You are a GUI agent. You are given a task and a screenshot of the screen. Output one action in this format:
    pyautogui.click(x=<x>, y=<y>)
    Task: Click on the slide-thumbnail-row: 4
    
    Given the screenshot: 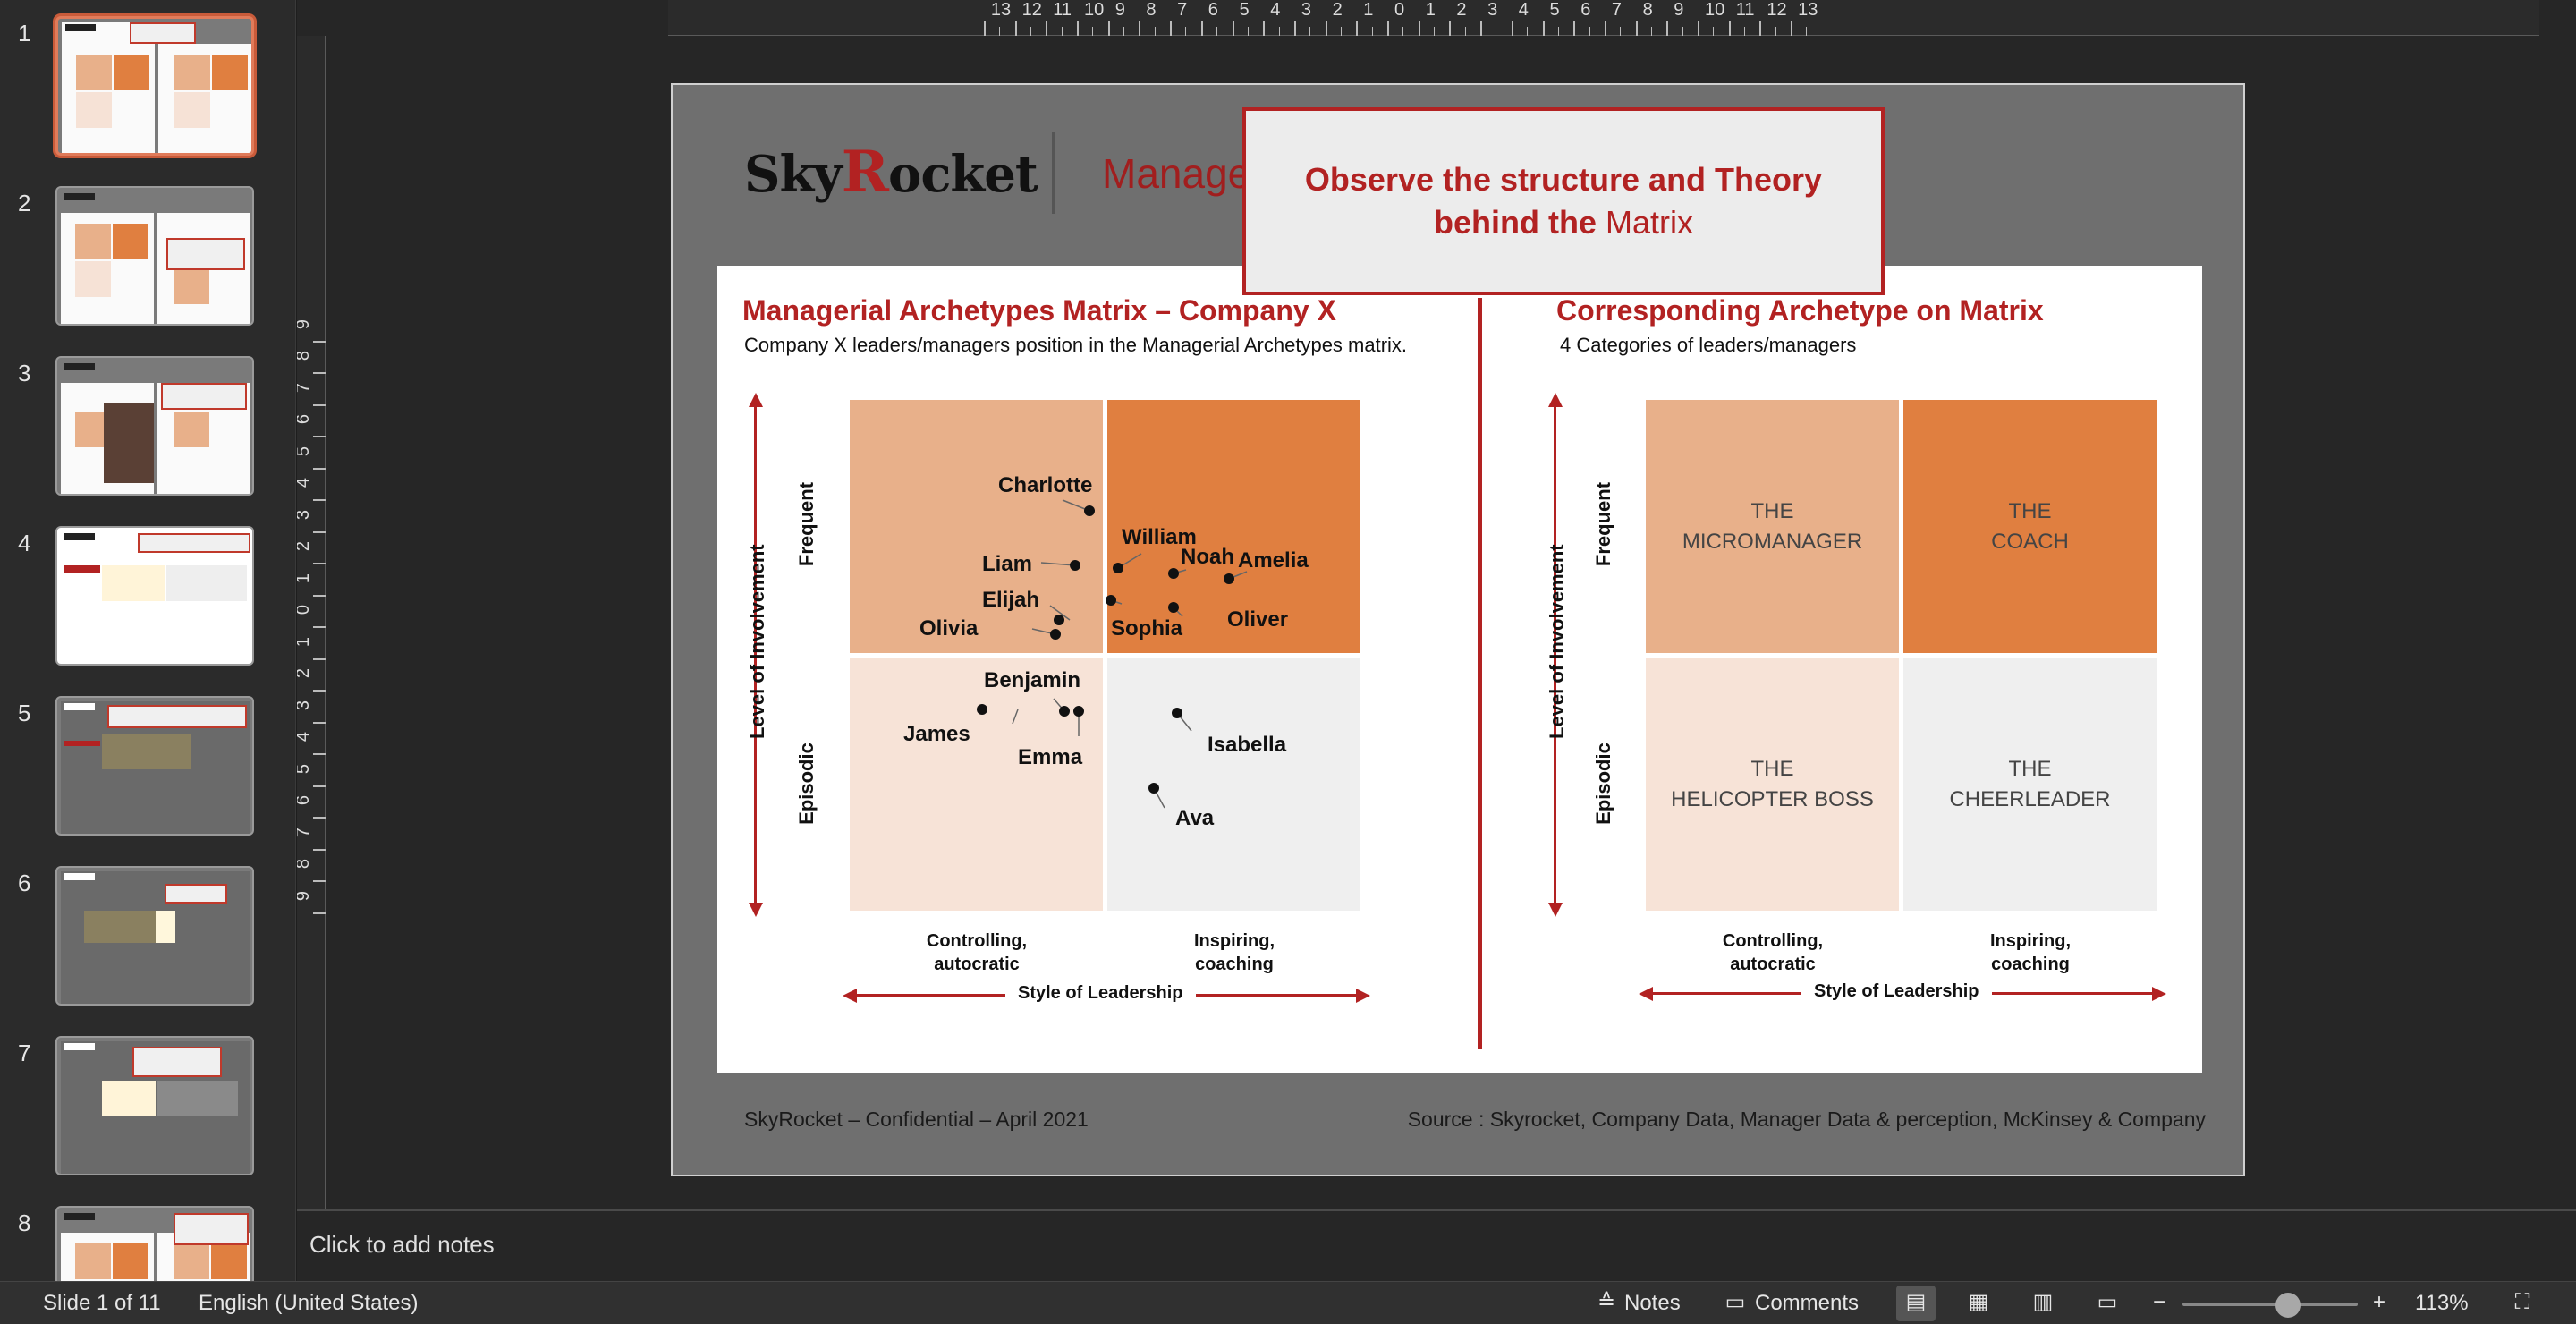 What is the action you would take?
    pyautogui.click(x=147, y=595)
    